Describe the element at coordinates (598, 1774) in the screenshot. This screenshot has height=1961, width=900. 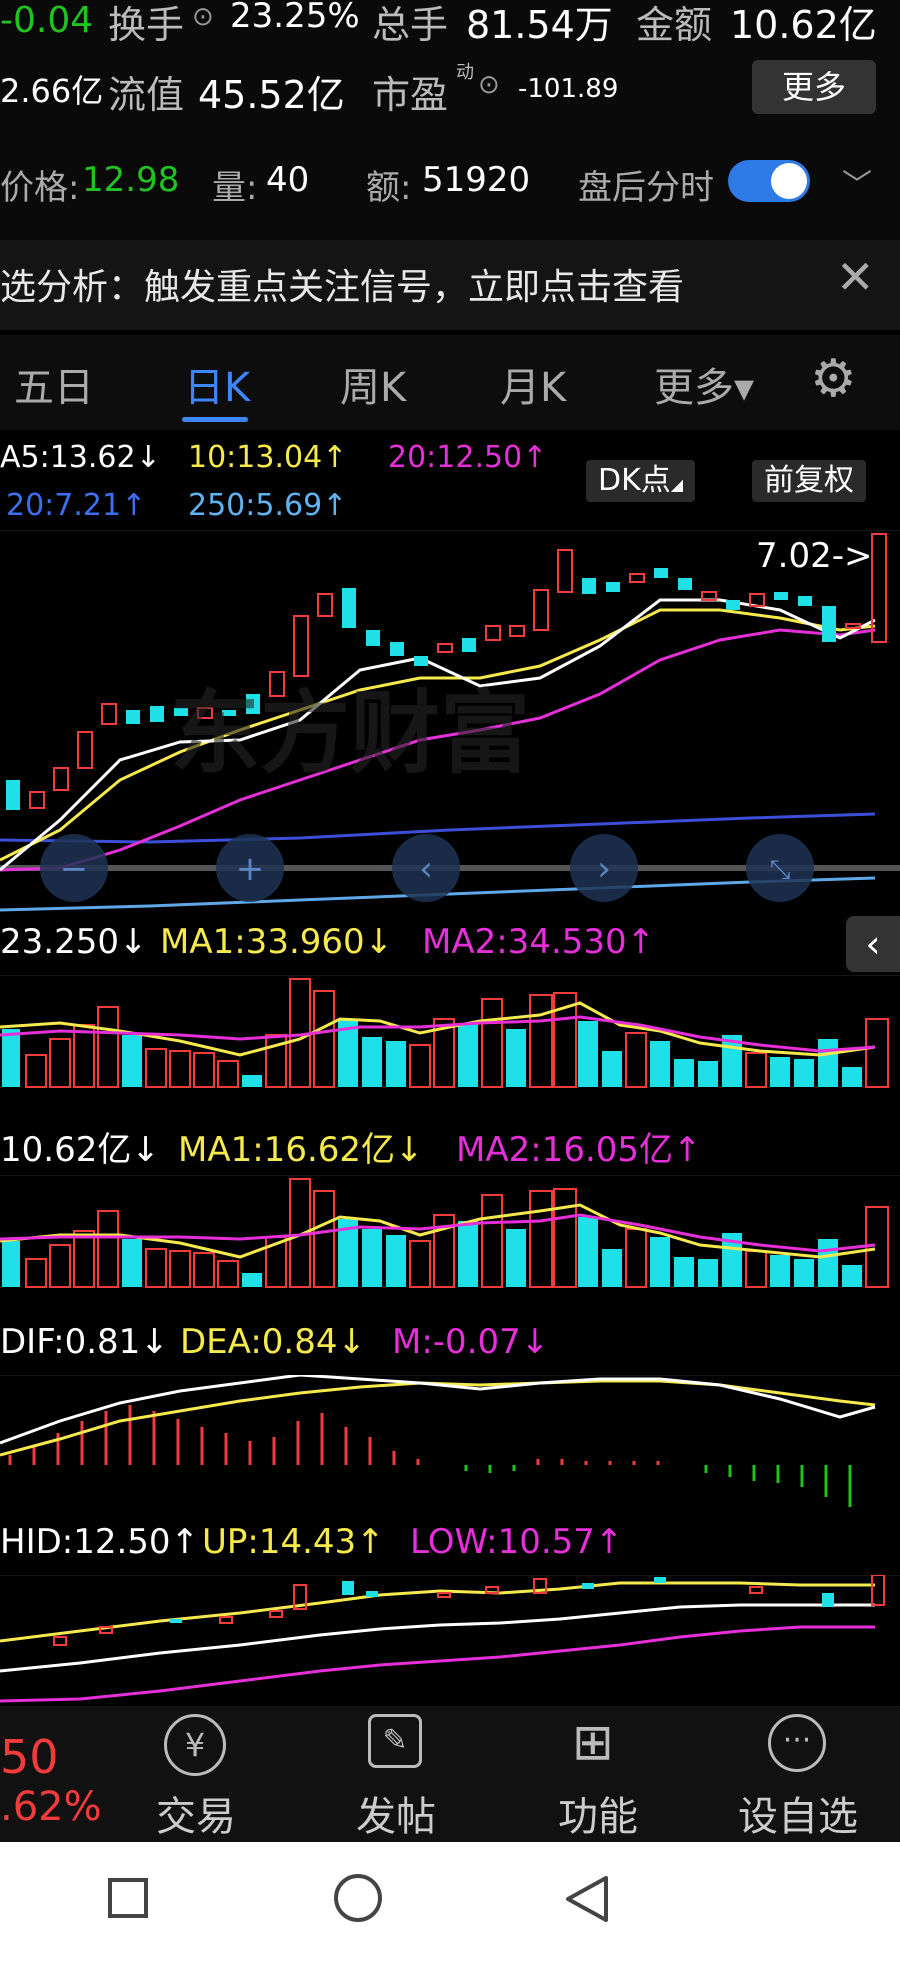
I see `function-button: ⊞ 功能` at that location.